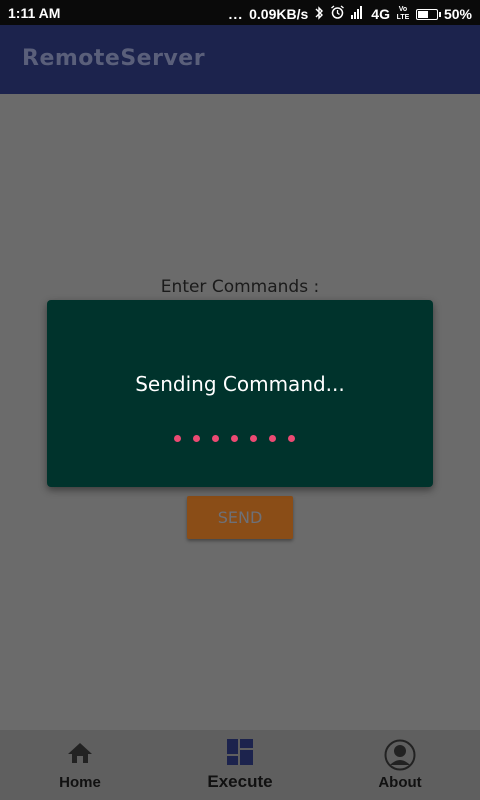  I want to click on battery-charging-icon, so click(428, 14).